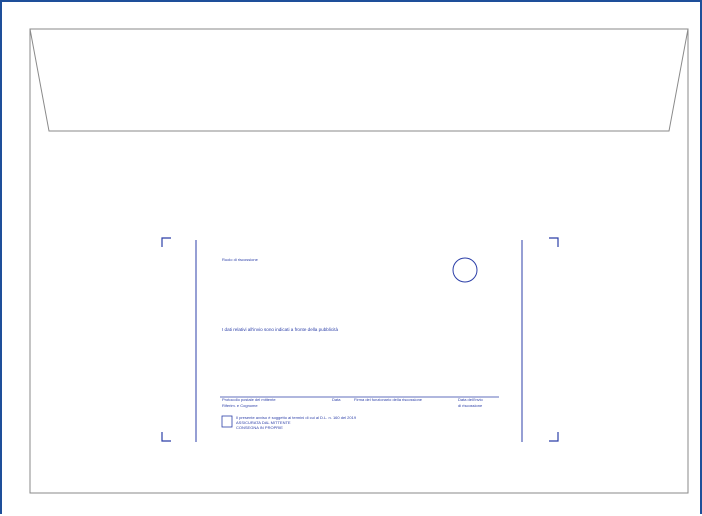  What do you see at coordinates (470, 405) in the screenshot?
I see `footer-label-collection: di riscossione` at bounding box center [470, 405].